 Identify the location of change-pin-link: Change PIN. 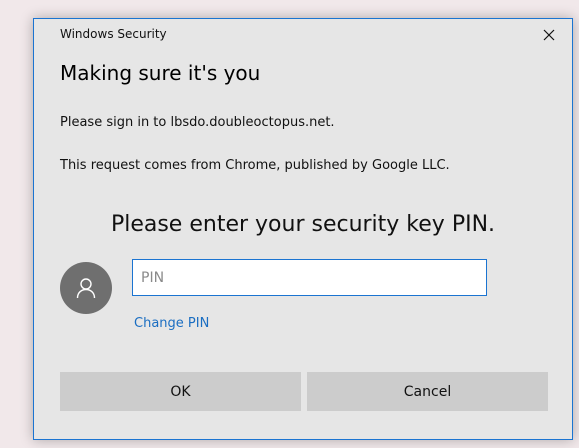
(171, 323).